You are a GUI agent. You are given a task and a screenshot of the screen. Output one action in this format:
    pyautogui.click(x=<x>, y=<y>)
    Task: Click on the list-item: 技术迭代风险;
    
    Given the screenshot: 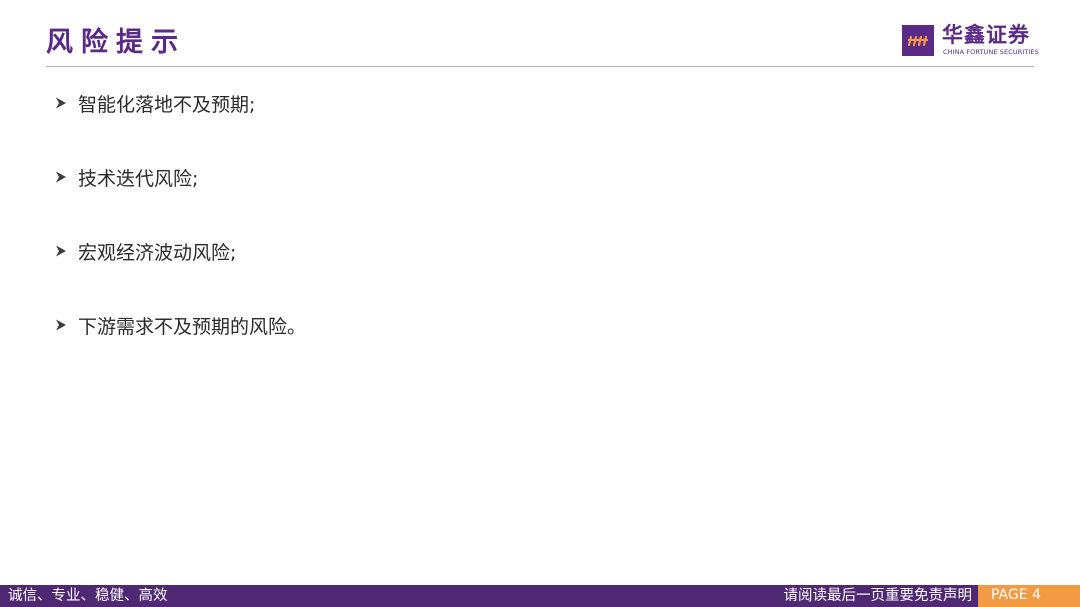 What is the action you would take?
    pyautogui.click(x=180, y=201)
    